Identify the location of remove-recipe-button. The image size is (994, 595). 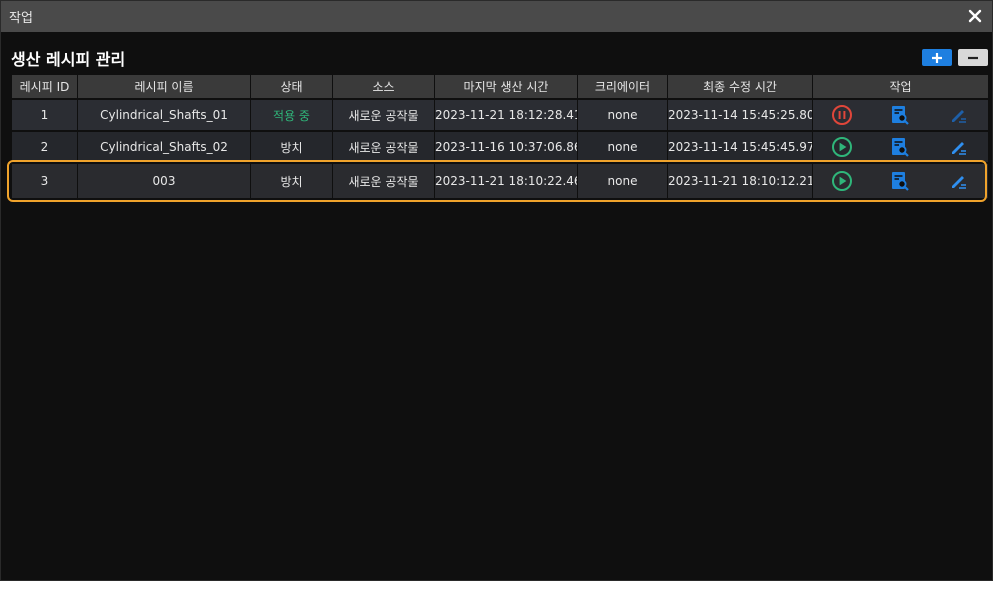
(973, 57).